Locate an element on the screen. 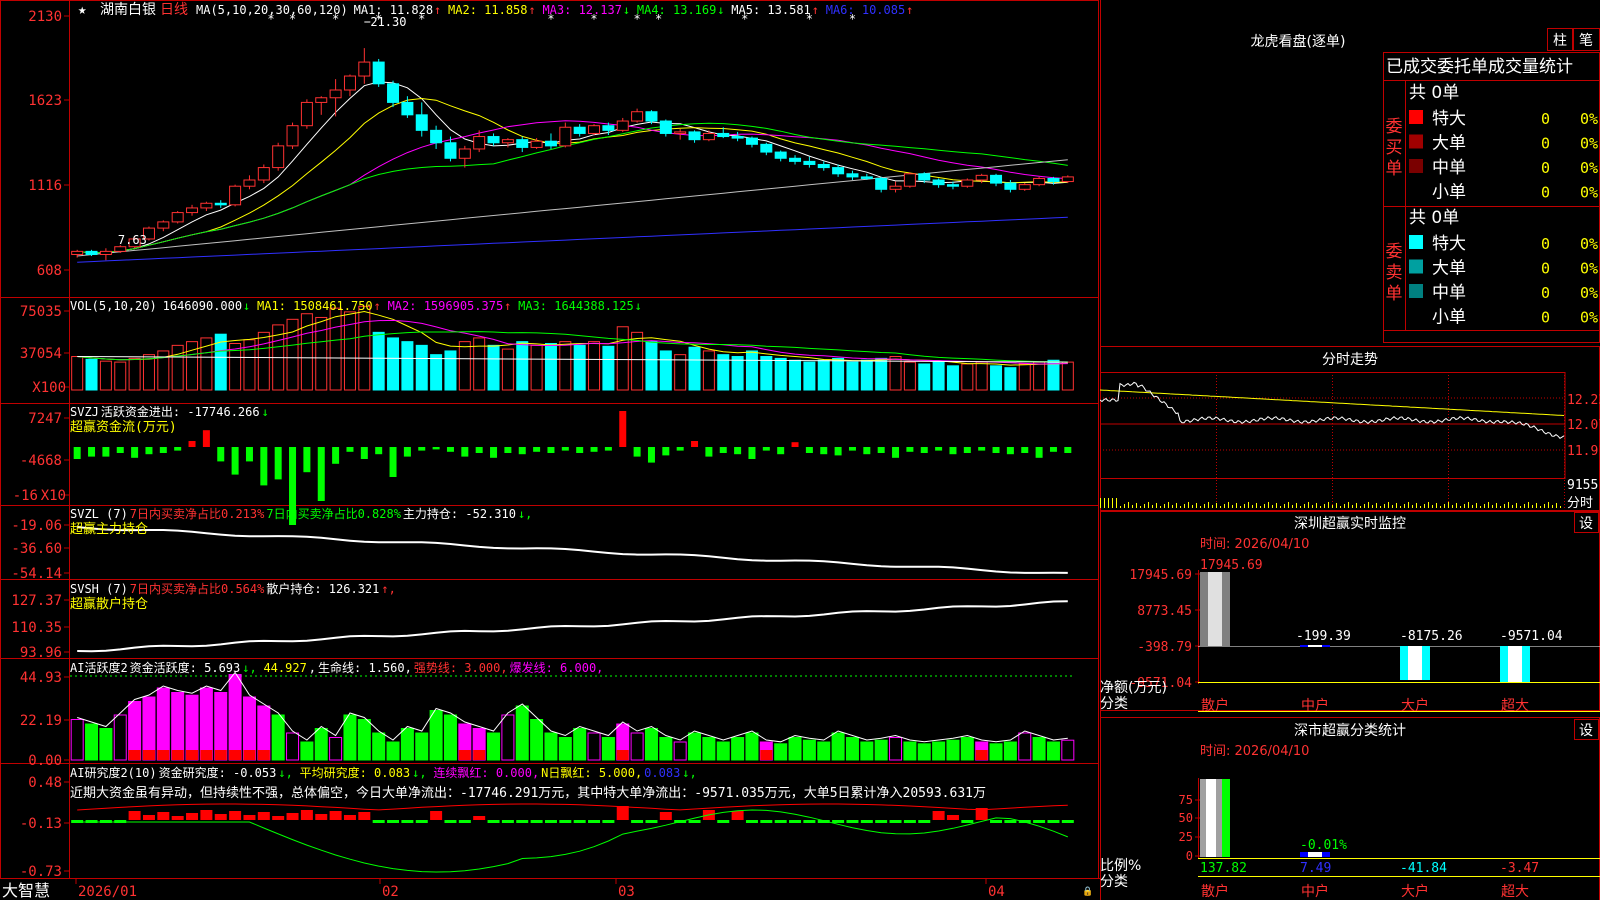 This screenshot has width=1600, height=900. lhb-buy-row-pct-0: 0% is located at coordinates (1589, 119).